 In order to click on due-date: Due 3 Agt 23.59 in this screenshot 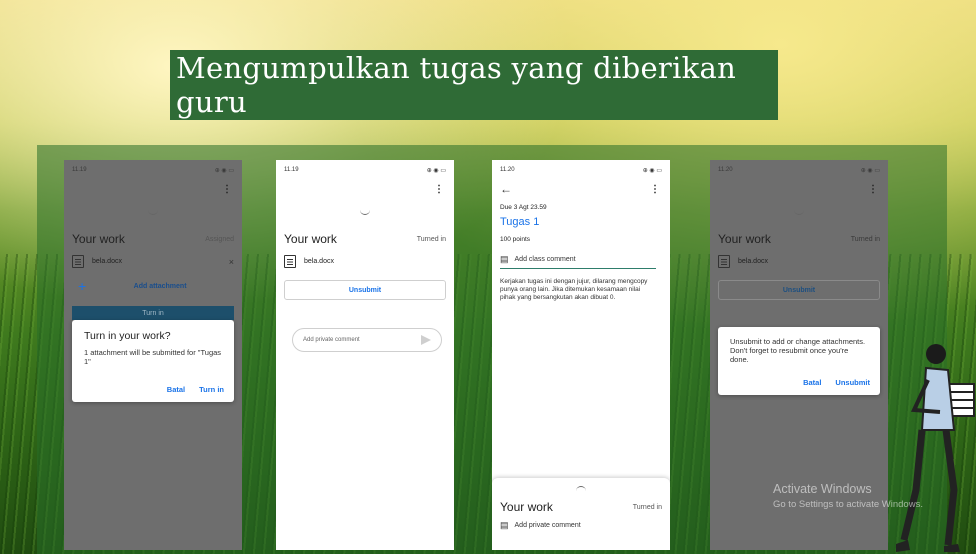, I will do `click(523, 207)`.